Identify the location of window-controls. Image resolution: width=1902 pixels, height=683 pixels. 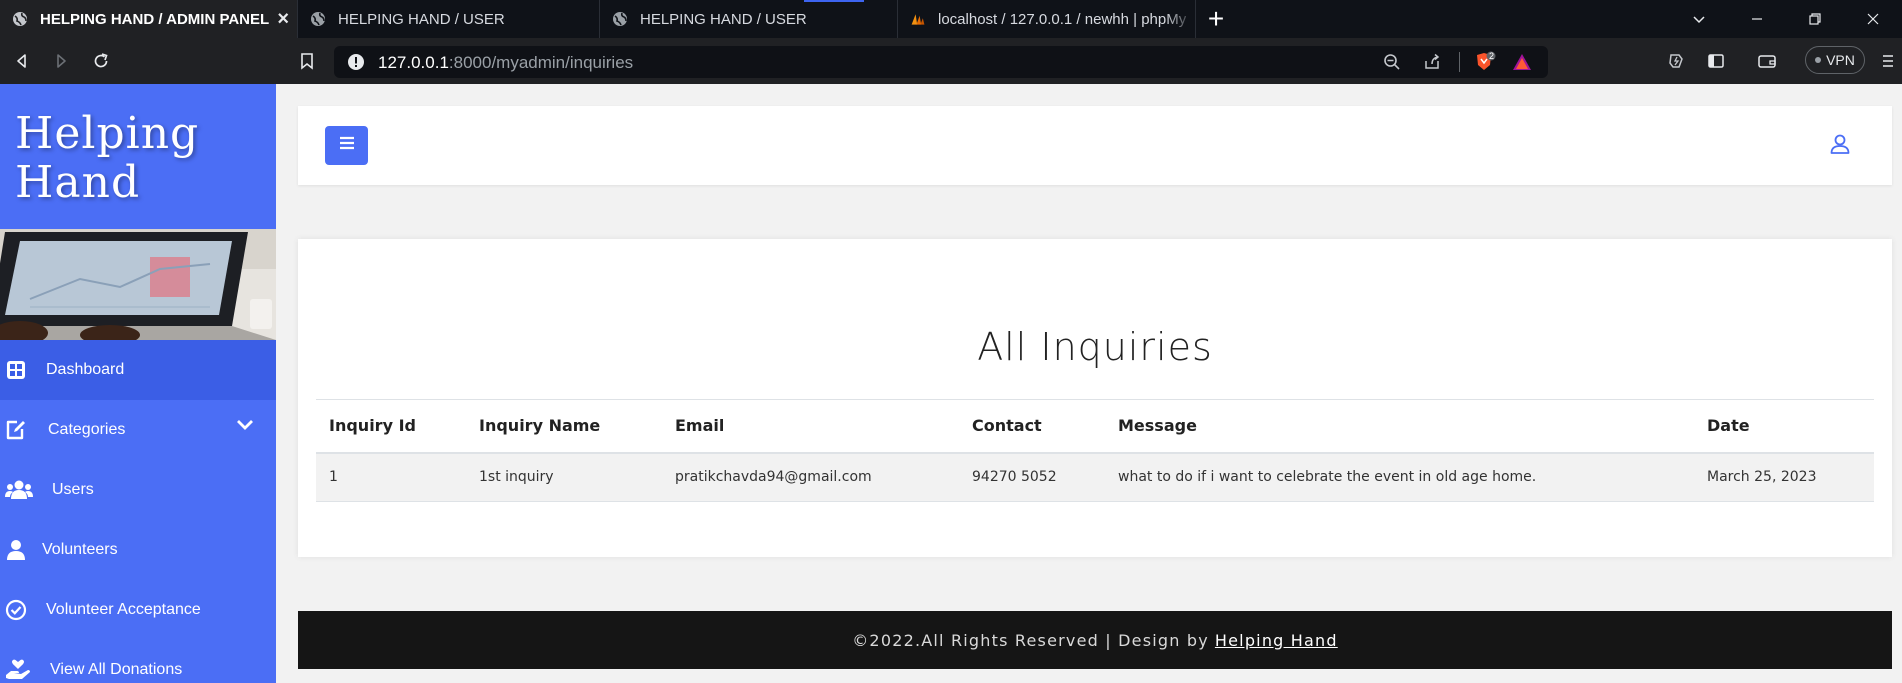
(1786, 19).